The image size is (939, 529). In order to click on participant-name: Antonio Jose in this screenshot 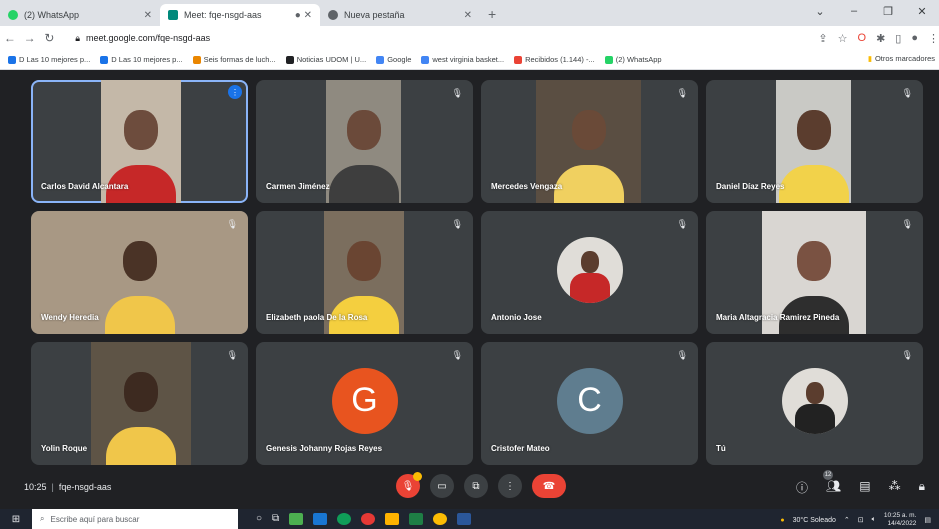, I will do `click(516, 317)`.